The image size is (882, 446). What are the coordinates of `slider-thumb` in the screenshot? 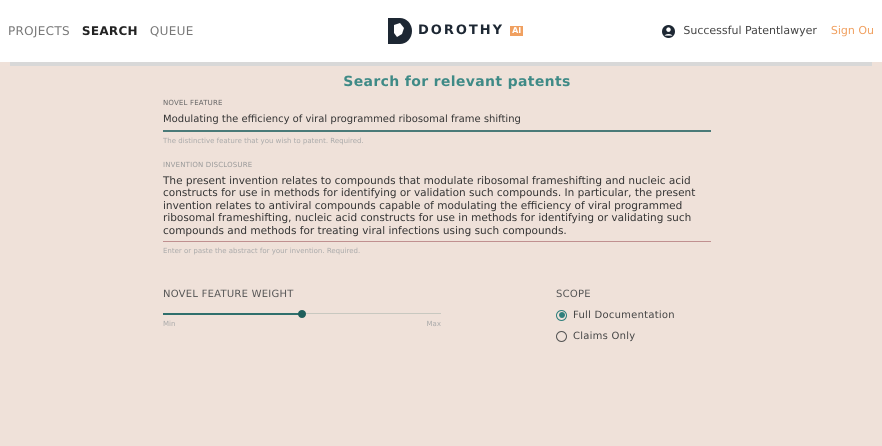 It's located at (302, 314).